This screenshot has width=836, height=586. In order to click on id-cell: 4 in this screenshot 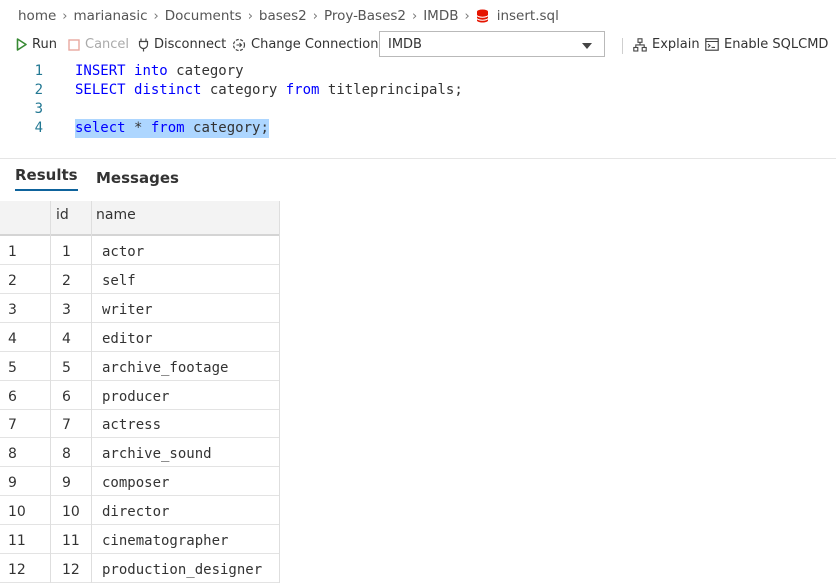, I will do `click(66, 337)`.